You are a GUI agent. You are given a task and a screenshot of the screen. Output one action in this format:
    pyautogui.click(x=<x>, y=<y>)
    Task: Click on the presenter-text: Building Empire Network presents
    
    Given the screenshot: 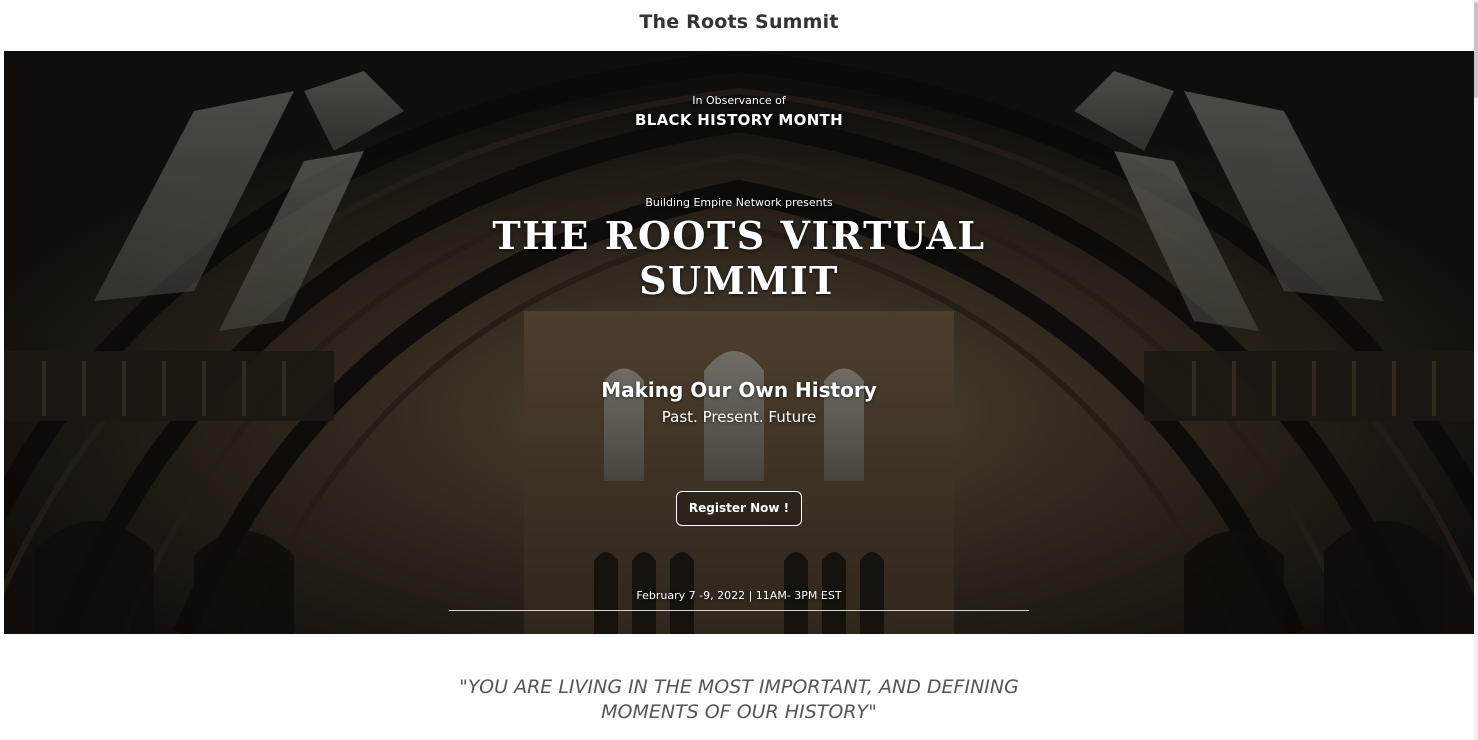 What is the action you would take?
    pyautogui.click(x=739, y=202)
    